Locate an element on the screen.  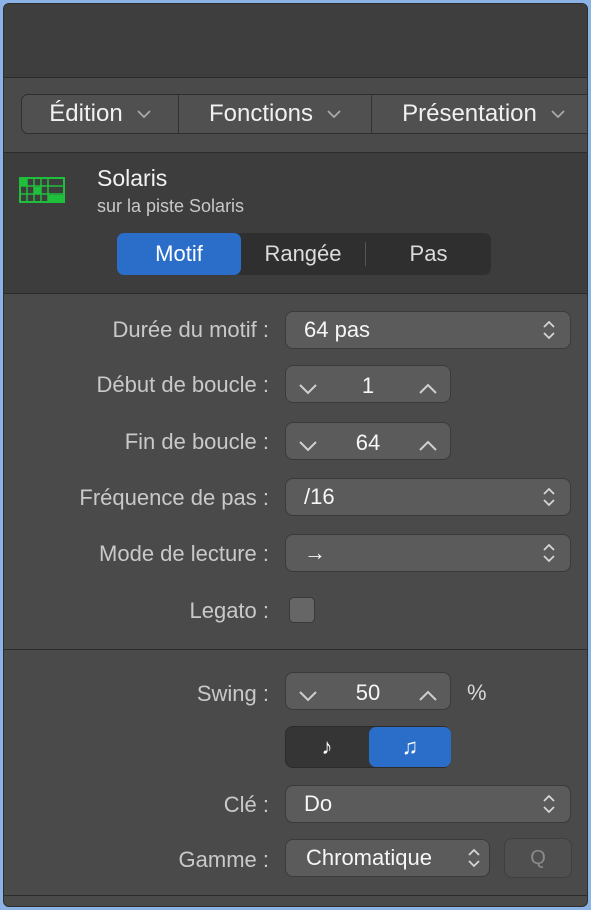
pattern-length-value: 64 pas is located at coordinates (337, 329).